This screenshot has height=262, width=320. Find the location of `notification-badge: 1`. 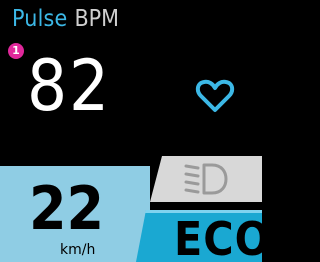

notification-badge: 1 is located at coordinates (16, 51).